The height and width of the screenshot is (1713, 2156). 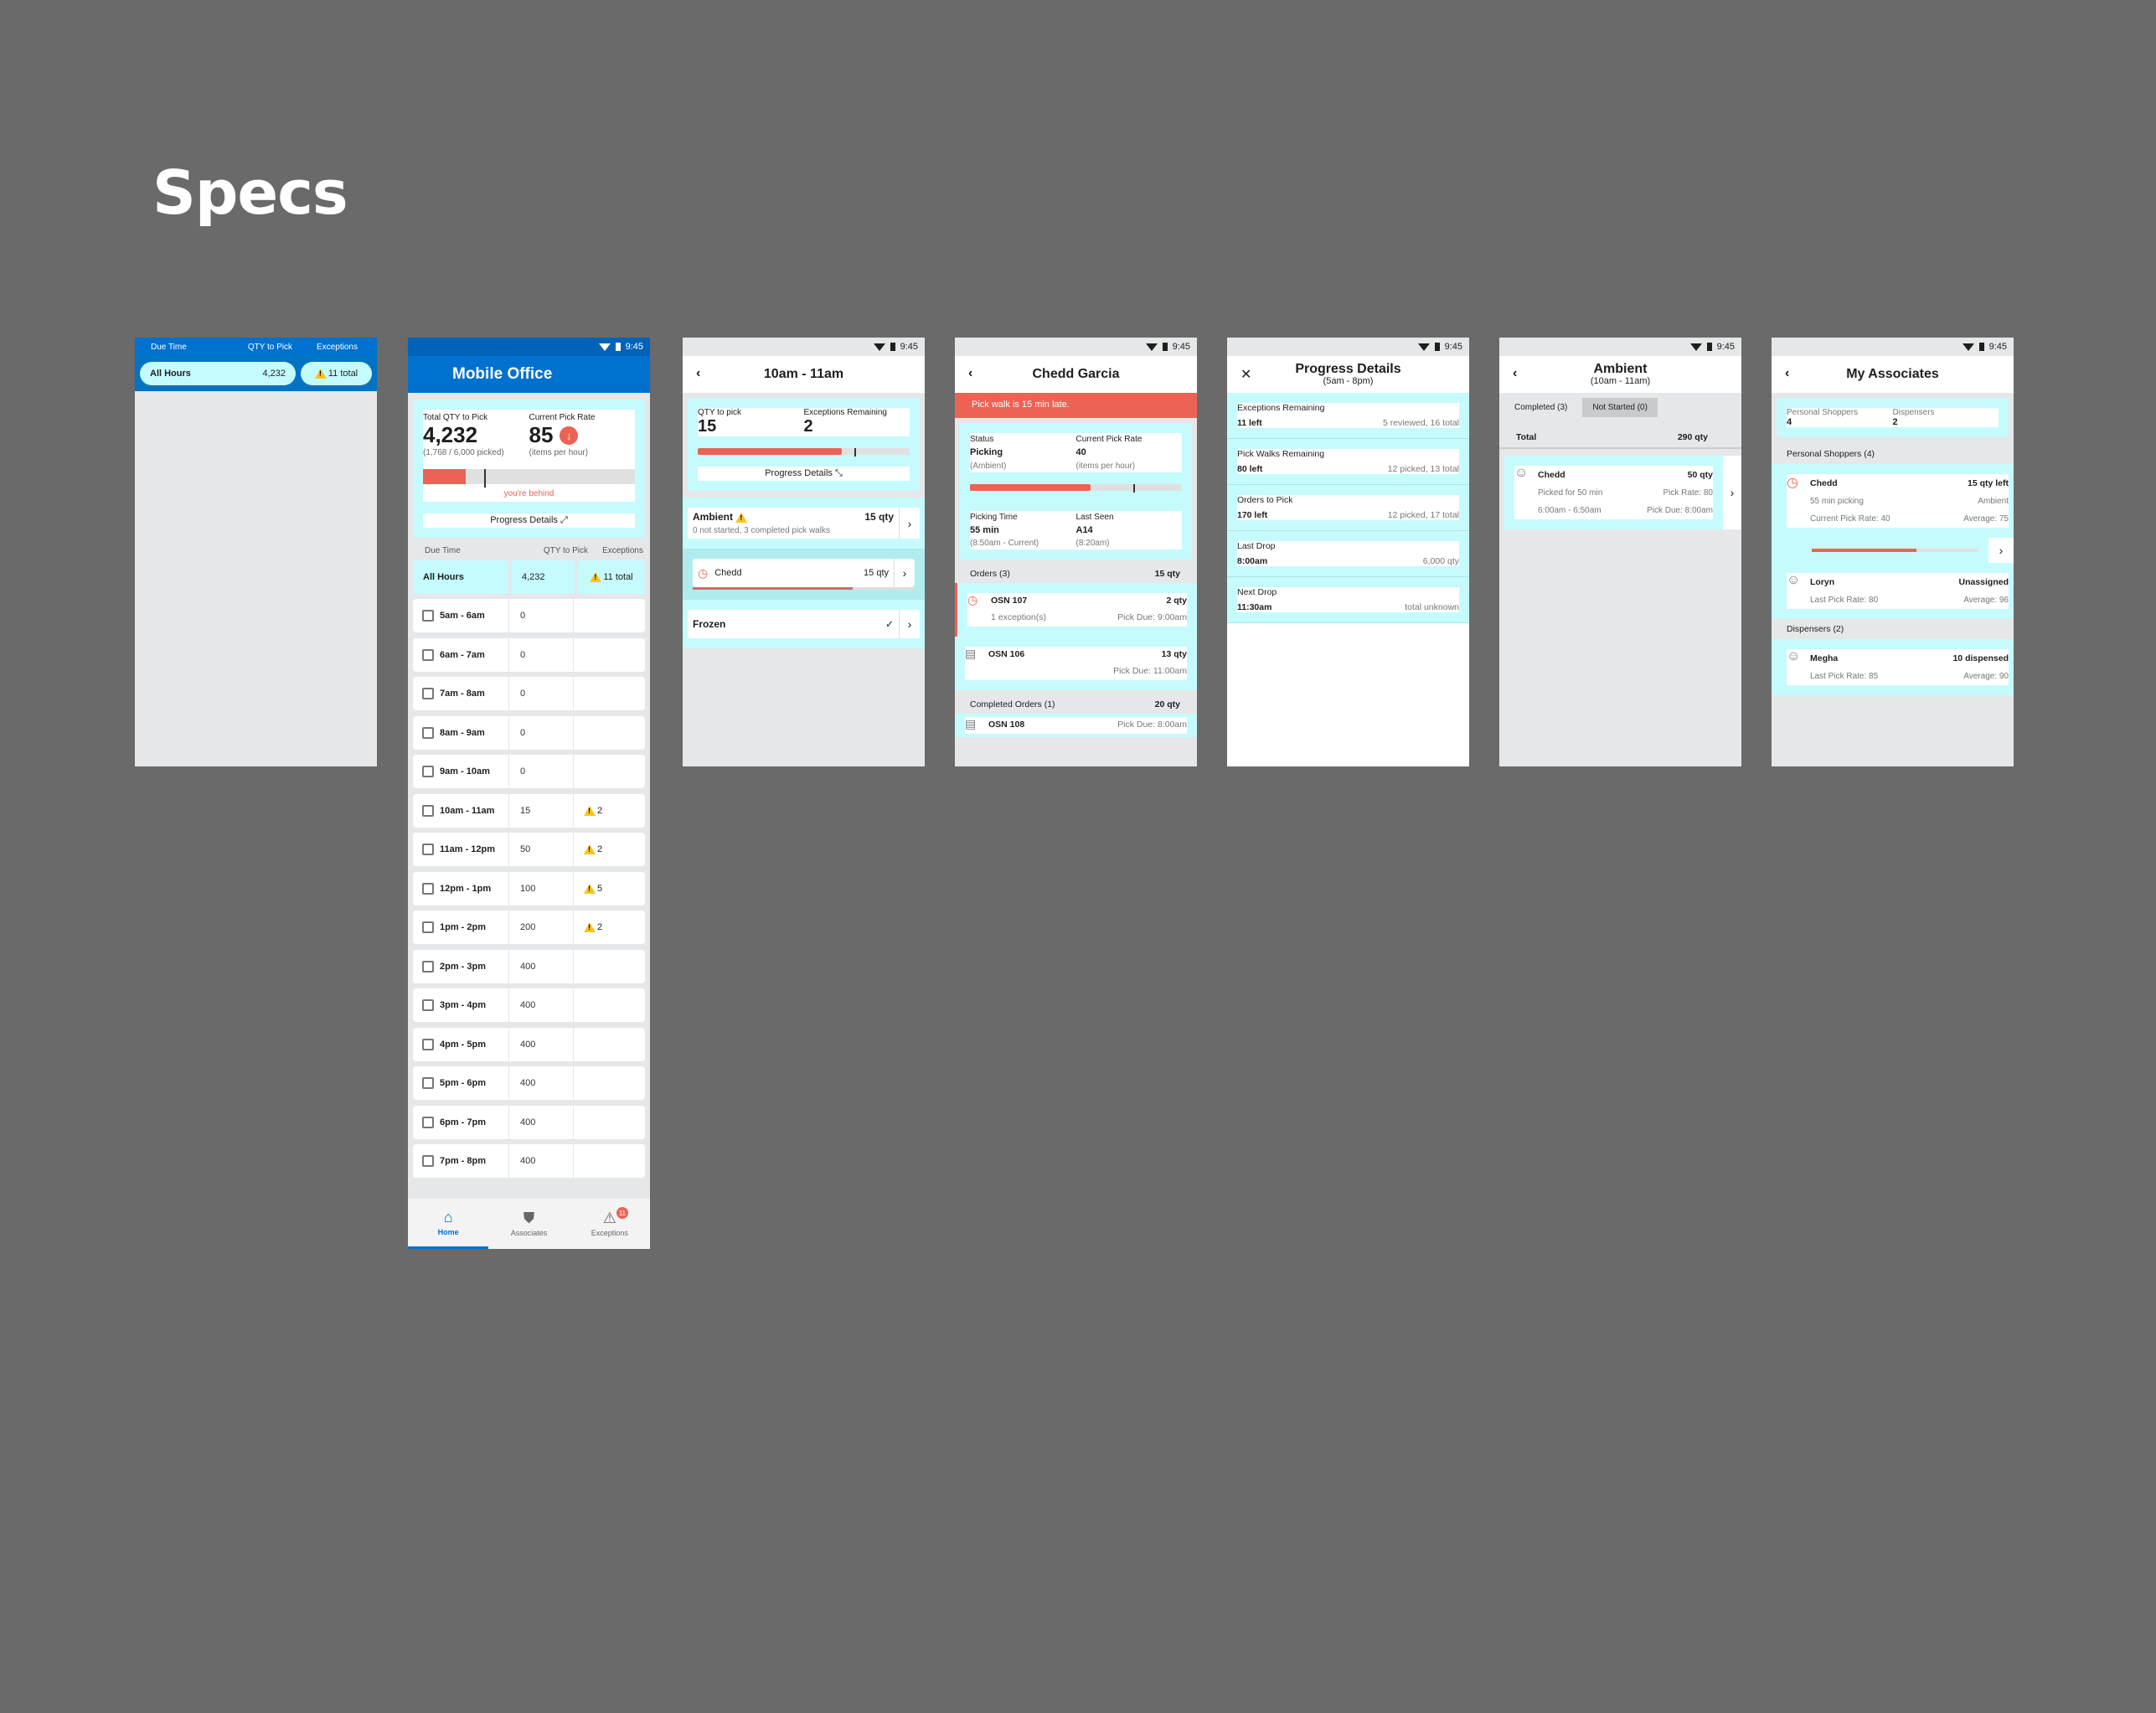 What do you see at coordinates (773, 588) in the screenshot?
I see `associate-progress-fill` at bounding box center [773, 588].